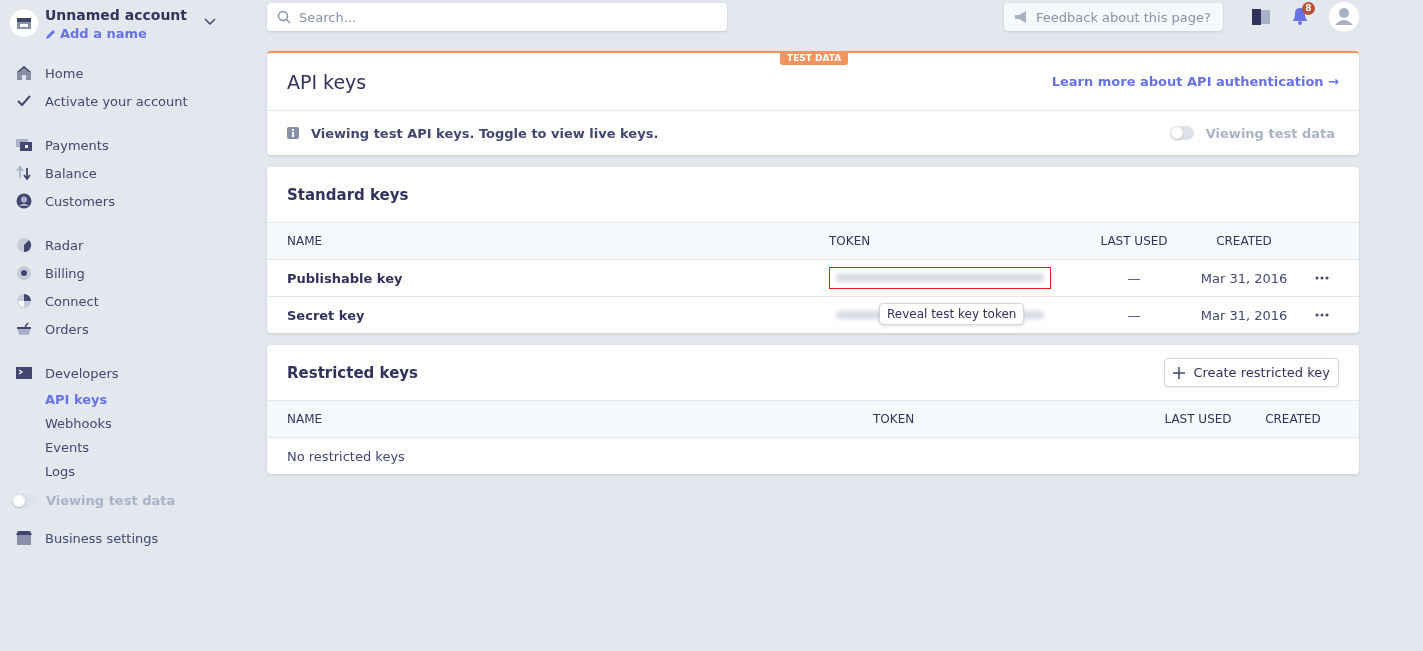 The image size is (1423, 651). Describe the element at coordinates (24, 73) in the screenshot. I see `home-icon` at that location.